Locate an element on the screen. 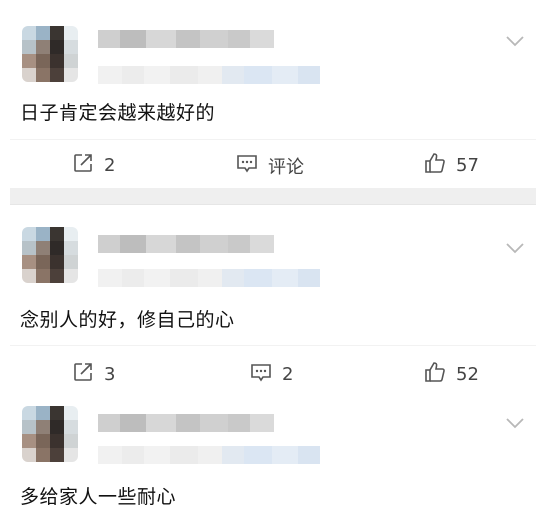 The image size is (546, 518). comment-label: 评论 is located at coordinates (286, 167).